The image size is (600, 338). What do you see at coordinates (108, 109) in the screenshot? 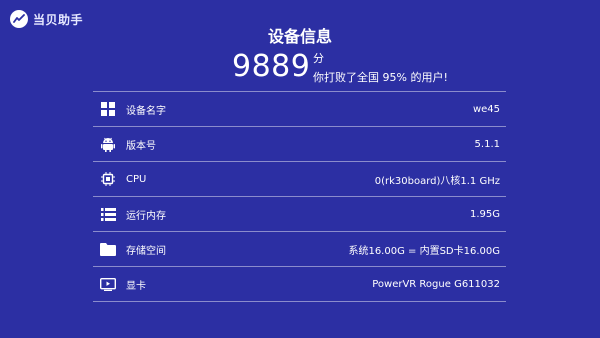
I see `windows-grid-icon` at bounding box center [108, 109].